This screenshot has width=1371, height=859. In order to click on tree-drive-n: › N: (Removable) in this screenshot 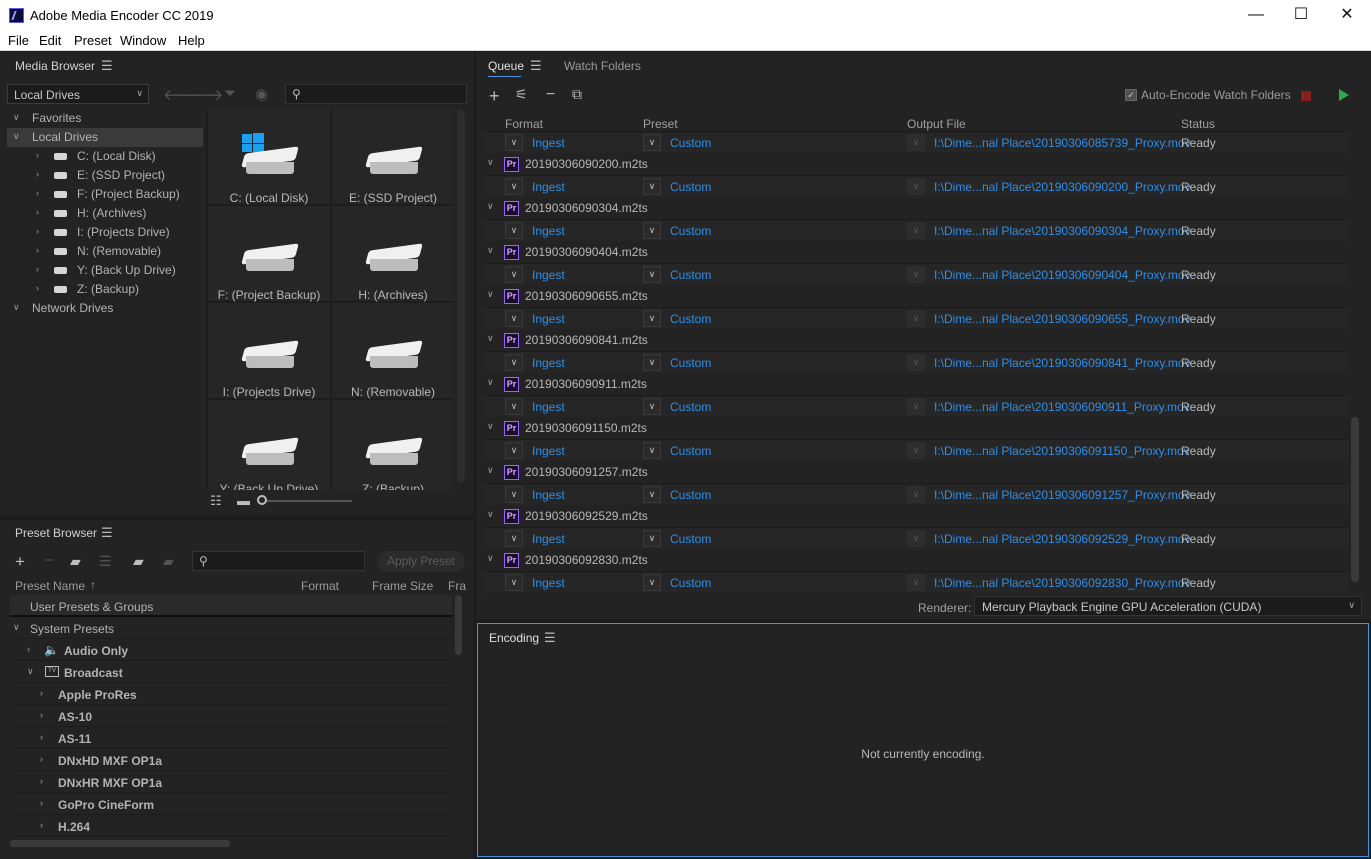, I will do `click(105, 251)`.